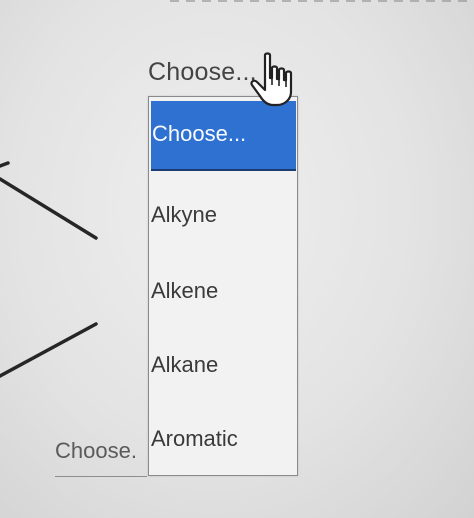 The height and width of the screenshot is (518, 474). I want to click on secondary-select: Choose., so click(96, 451).